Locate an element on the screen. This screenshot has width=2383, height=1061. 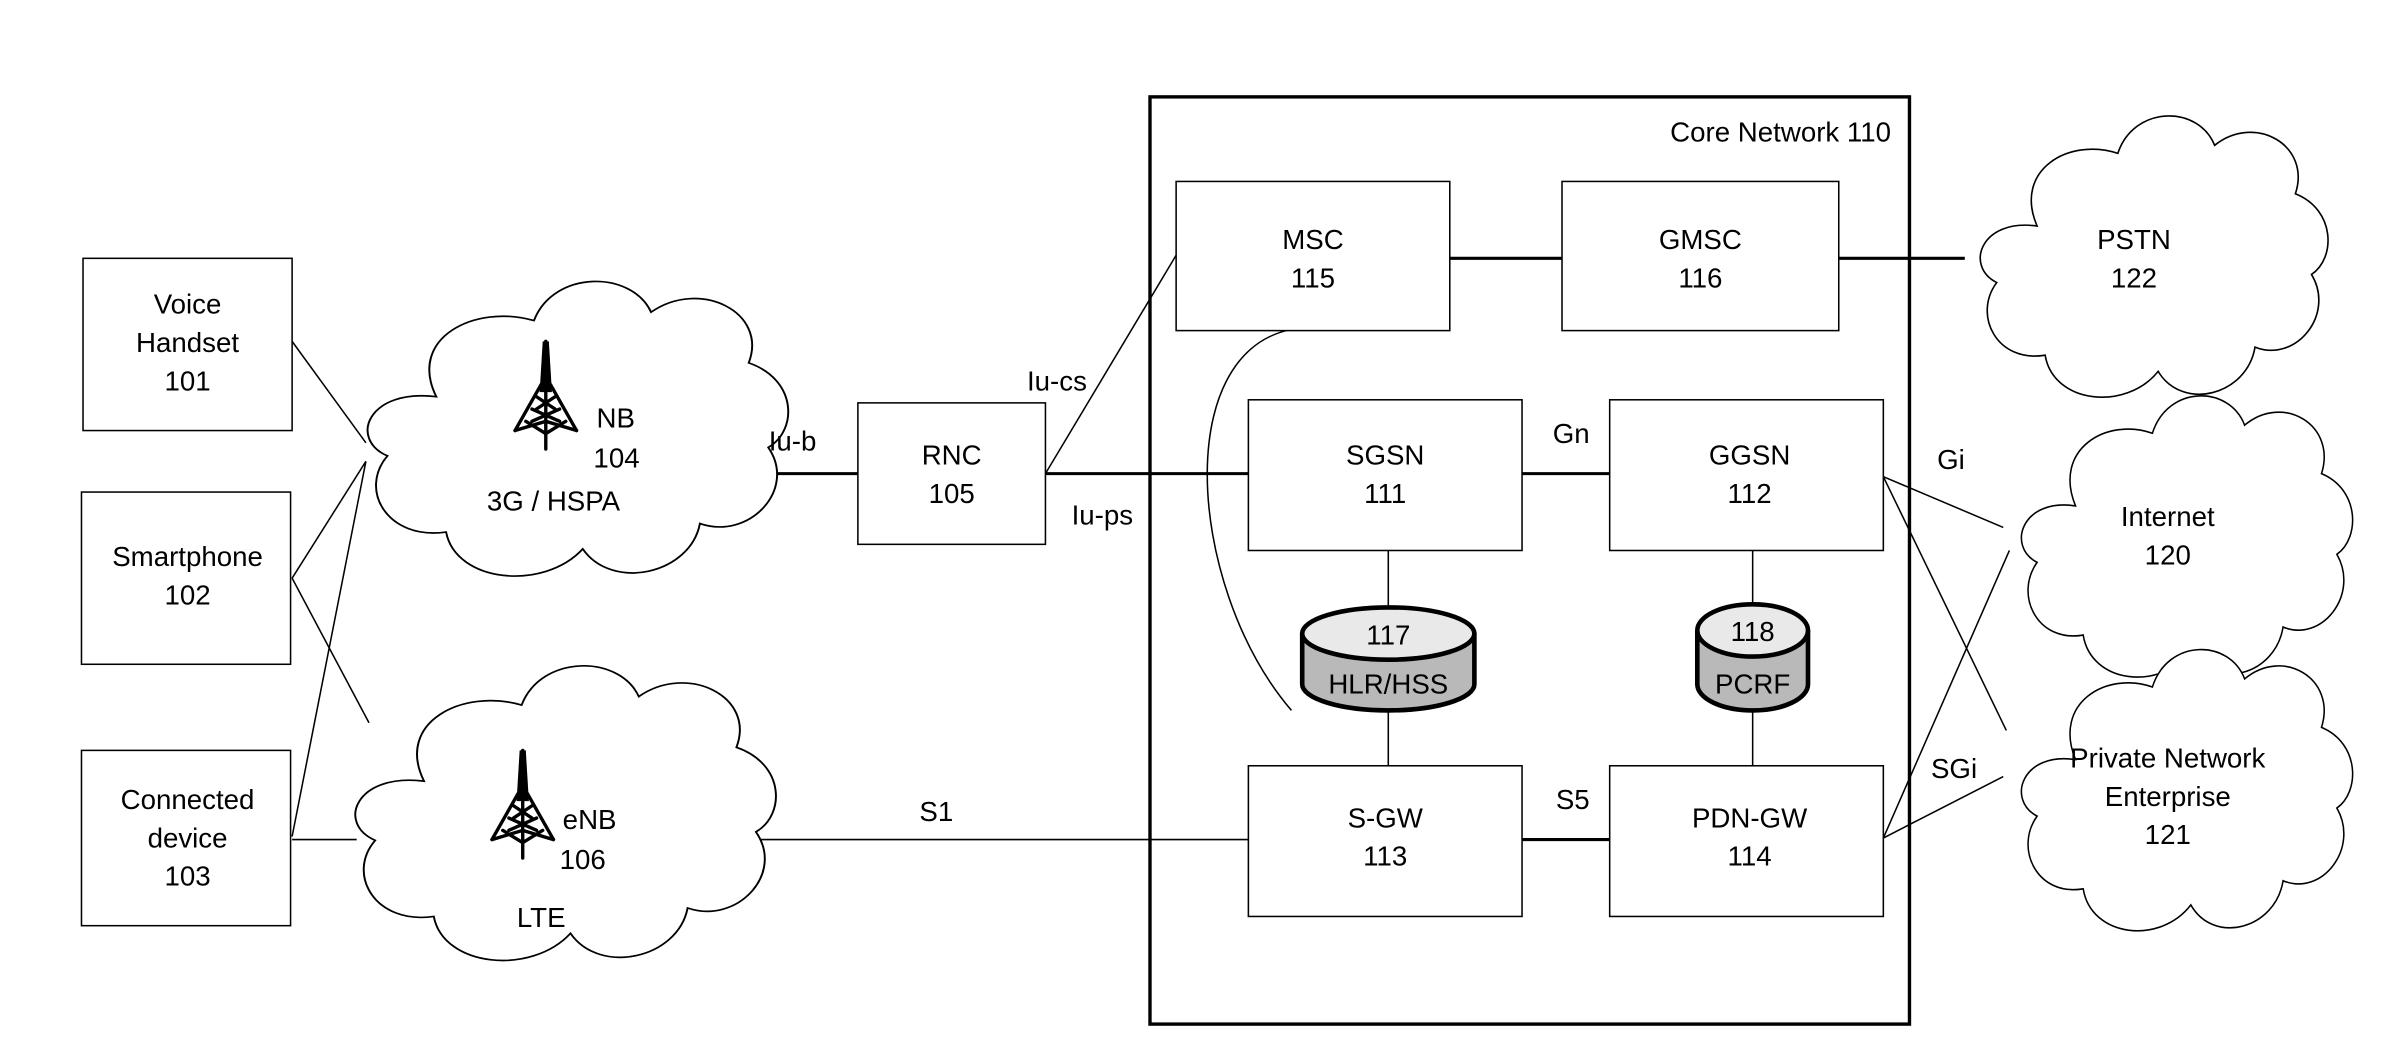
station-number: 106 is located at coordinates (583, 859).